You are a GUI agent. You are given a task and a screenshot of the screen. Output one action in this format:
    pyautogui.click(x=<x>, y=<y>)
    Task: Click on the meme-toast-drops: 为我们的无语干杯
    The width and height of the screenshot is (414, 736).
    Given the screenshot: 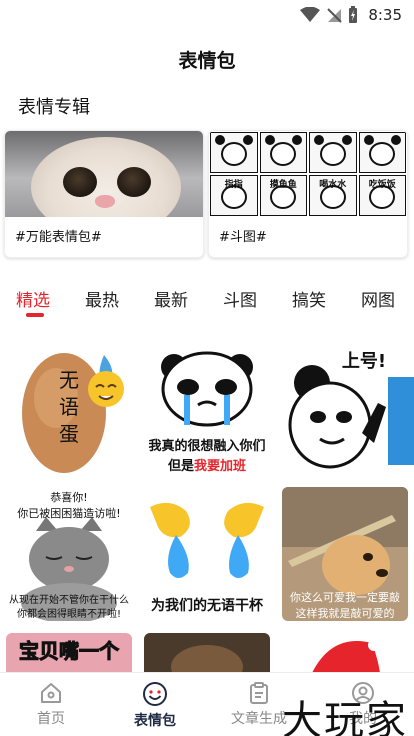 What is the action you would take?
    pyautogui.click(x=207, y=554)
    